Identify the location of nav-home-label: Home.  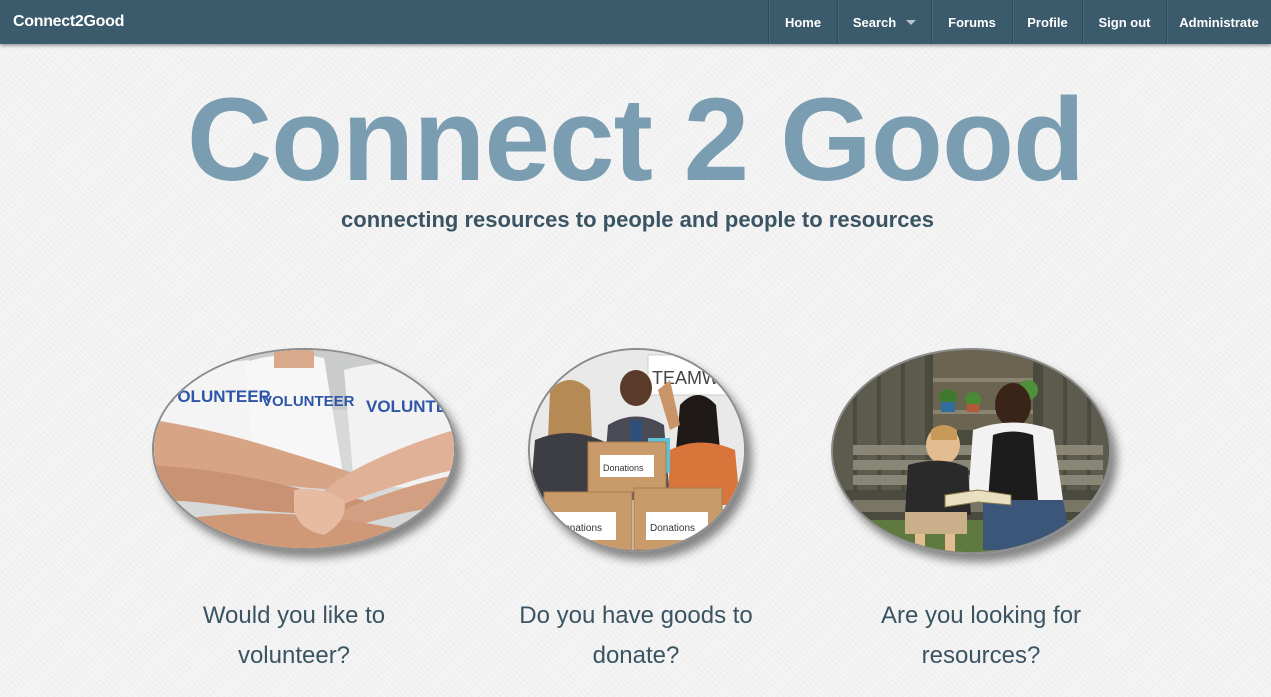
(803, 22).